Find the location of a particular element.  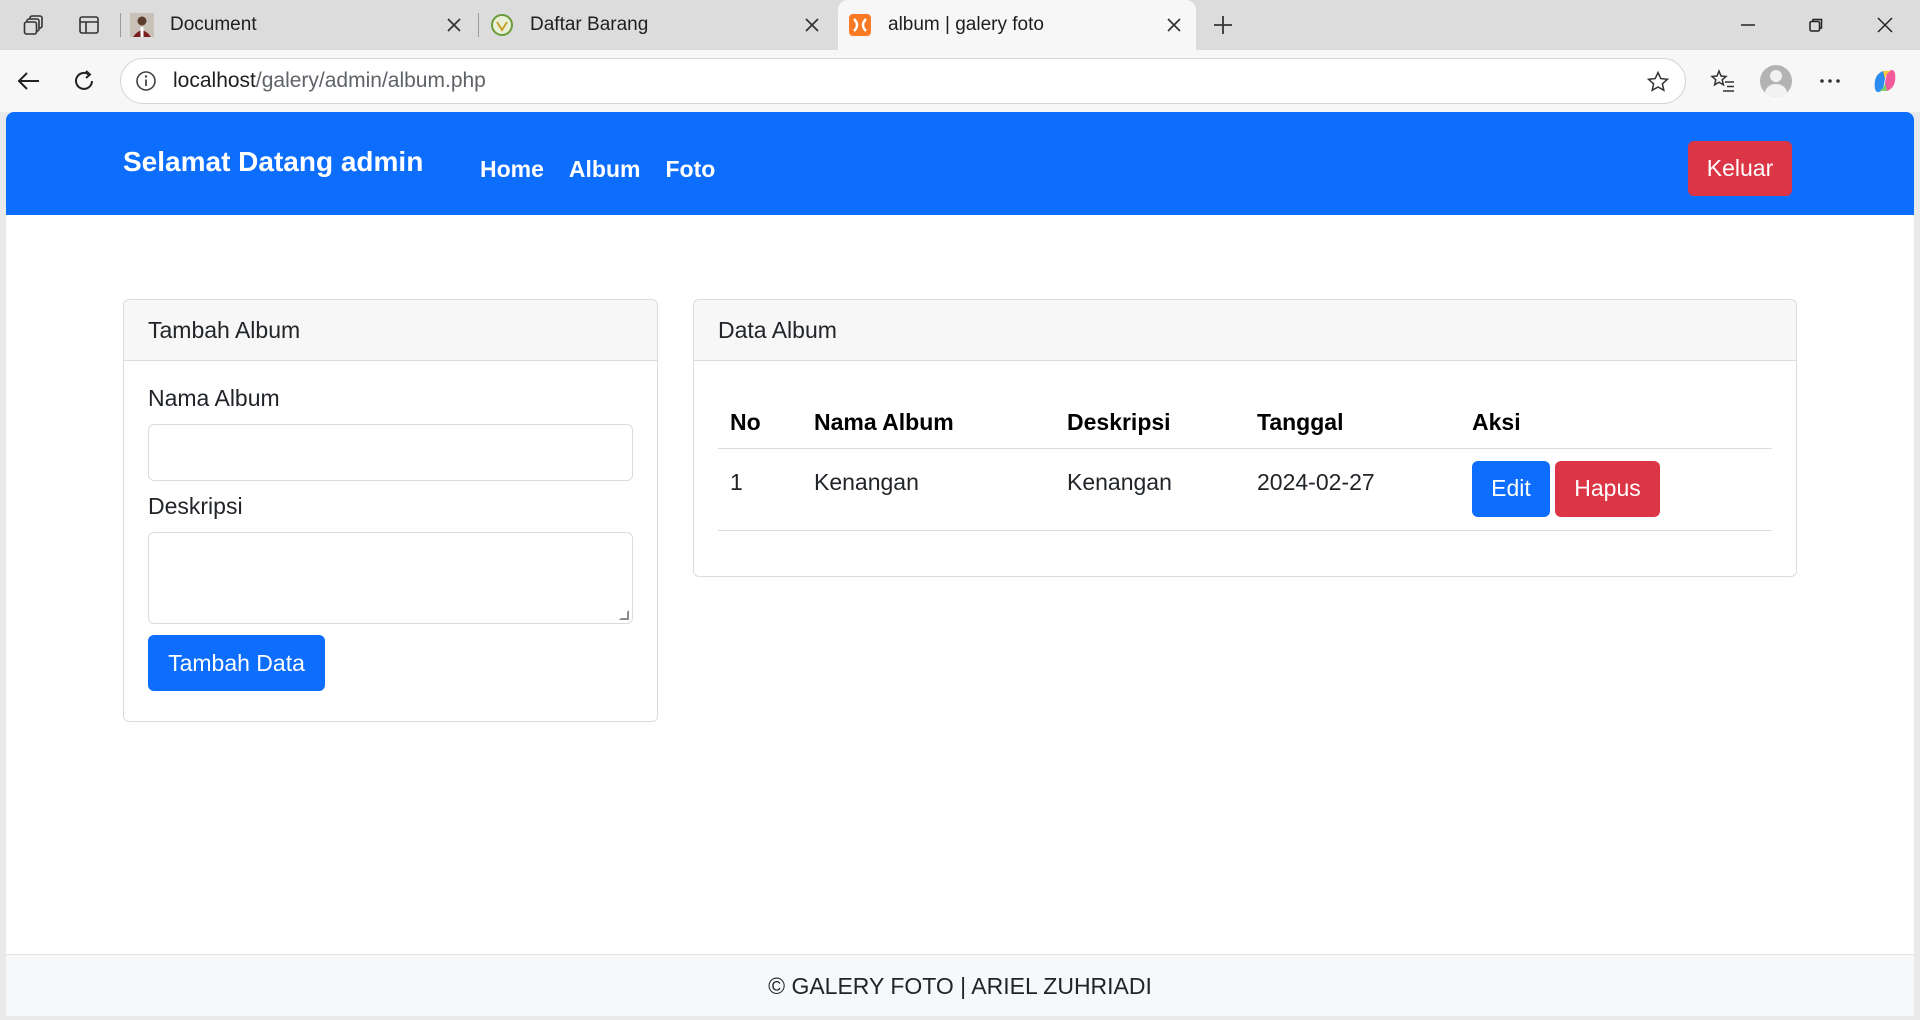

nav-link-foto: Foto is located at coordinates (690, 169).